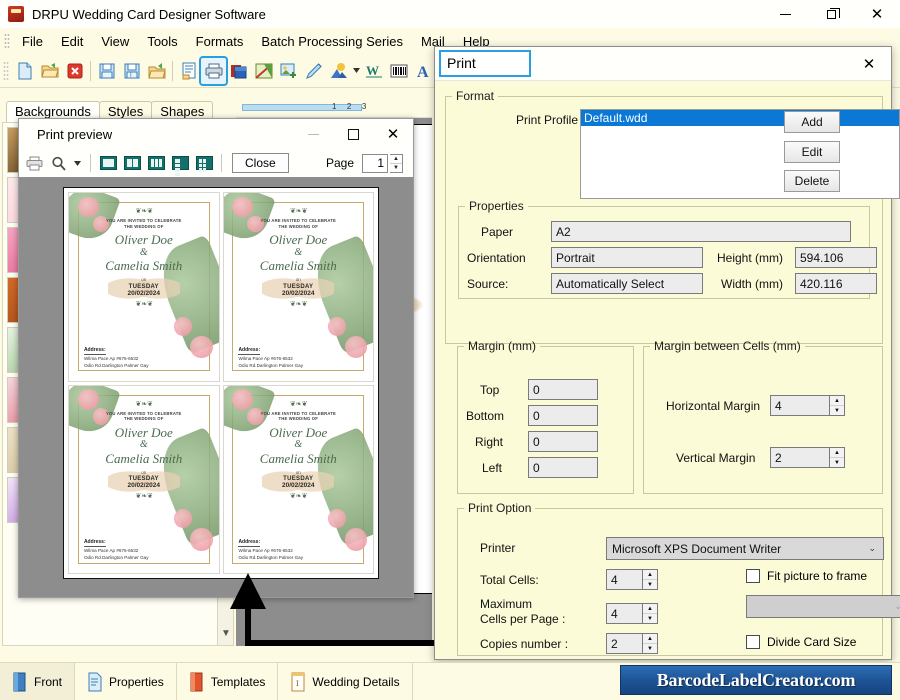 The height and width of the screenshot is (700, 900). I want to click on print-profile-label: Print Profile, so click(547, 120).